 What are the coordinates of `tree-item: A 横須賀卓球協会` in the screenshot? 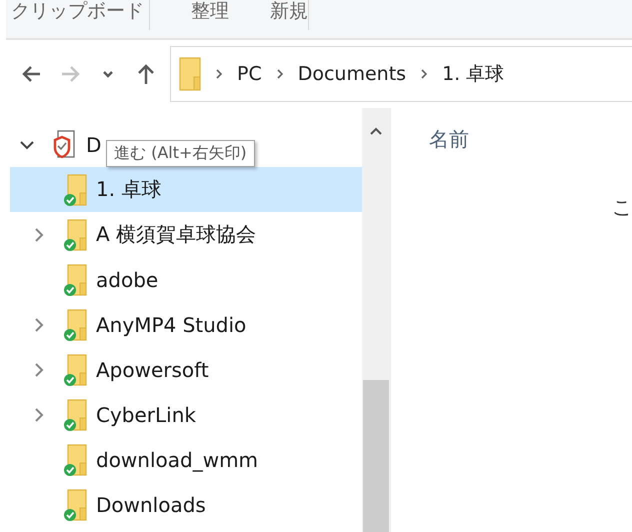 It's located at (186, 234).